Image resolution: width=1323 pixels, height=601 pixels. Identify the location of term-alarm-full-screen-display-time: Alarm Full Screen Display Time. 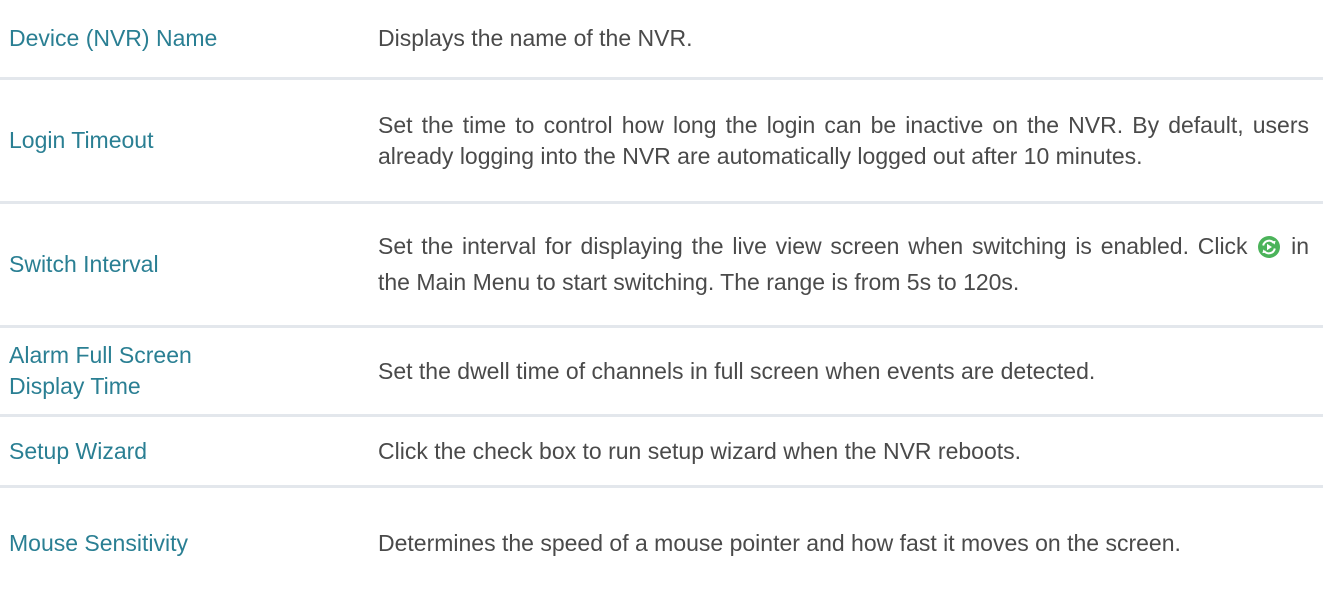
(189, 371).